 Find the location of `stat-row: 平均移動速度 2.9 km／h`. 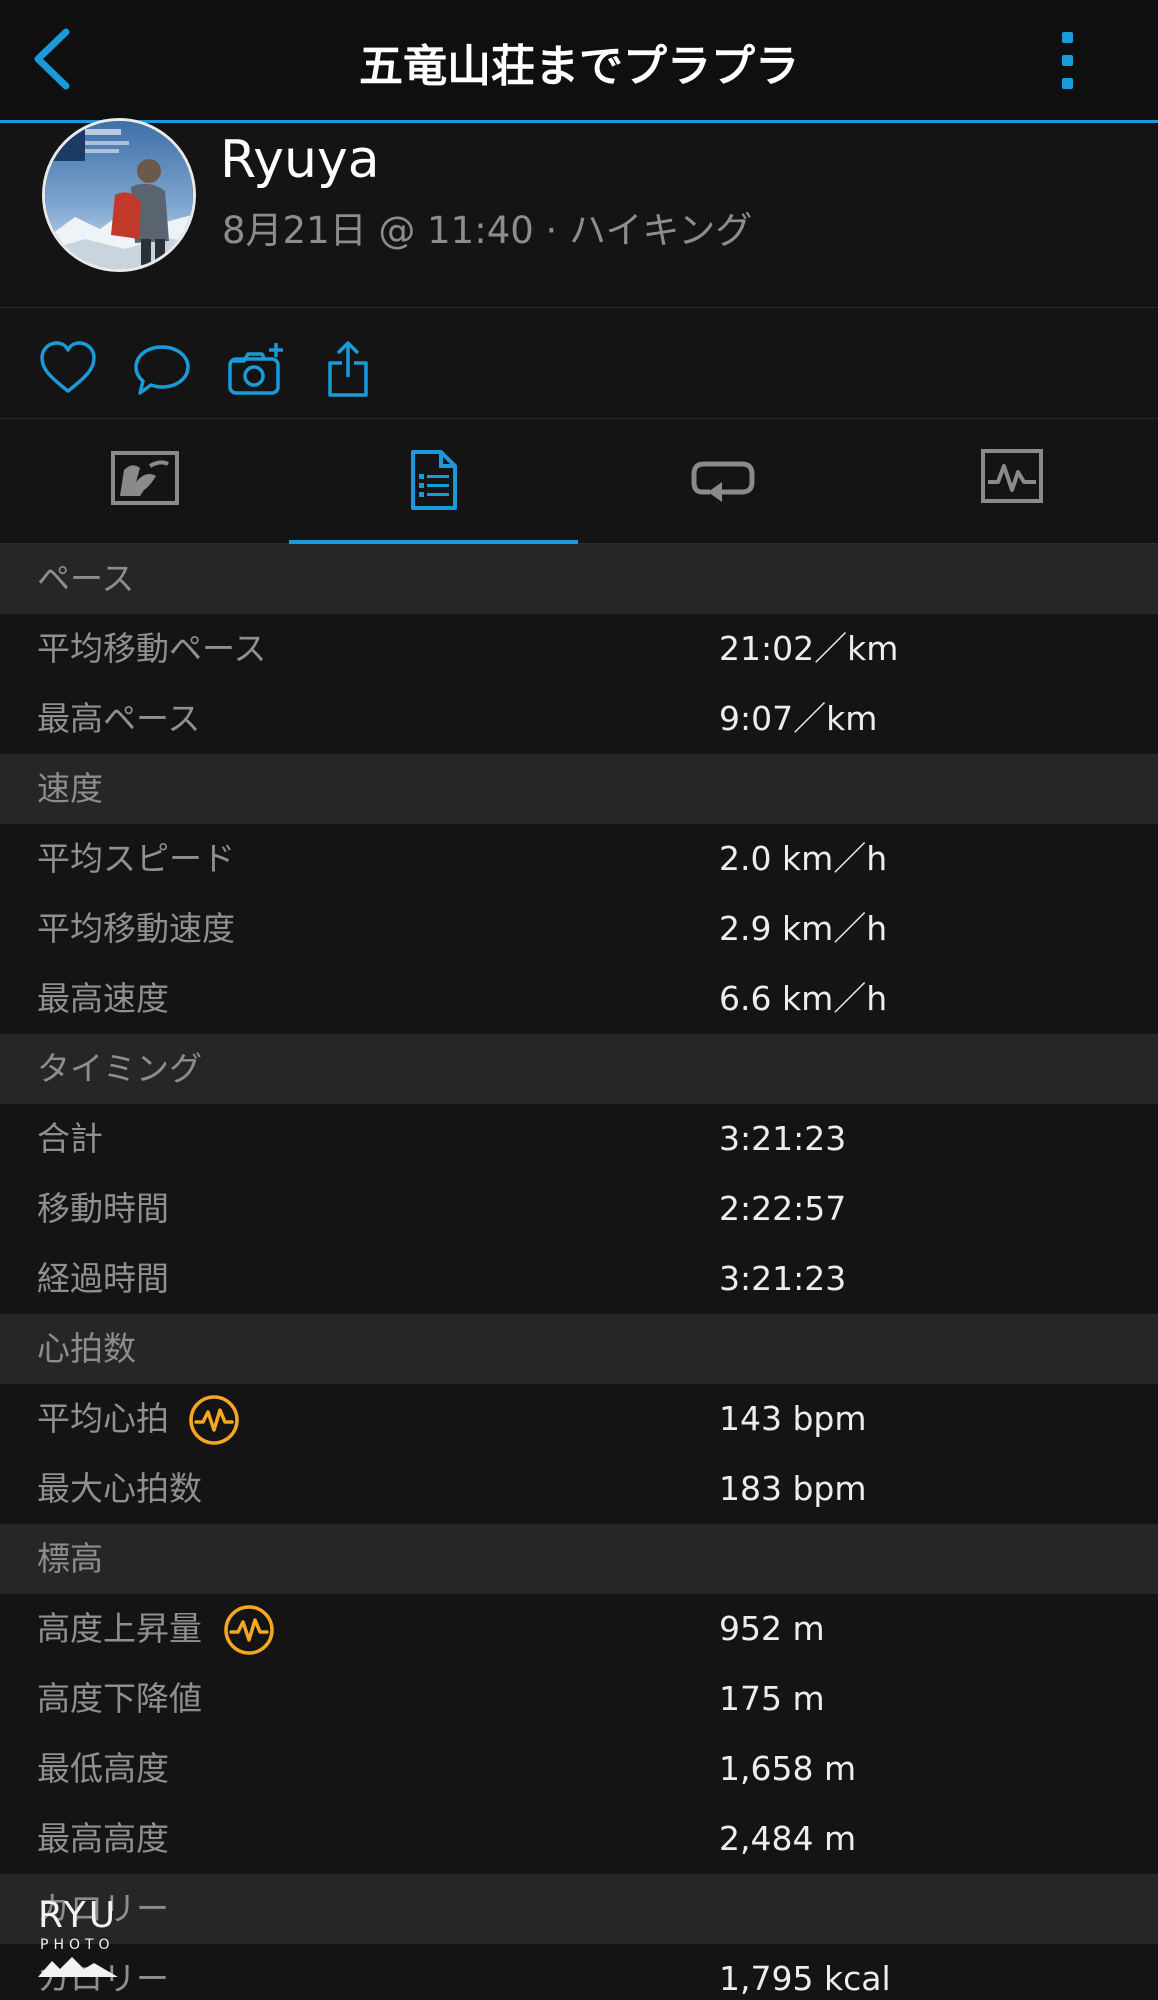

stat-row: 平均移動速度 2.9 km／h is located at coordinates (579, 929).